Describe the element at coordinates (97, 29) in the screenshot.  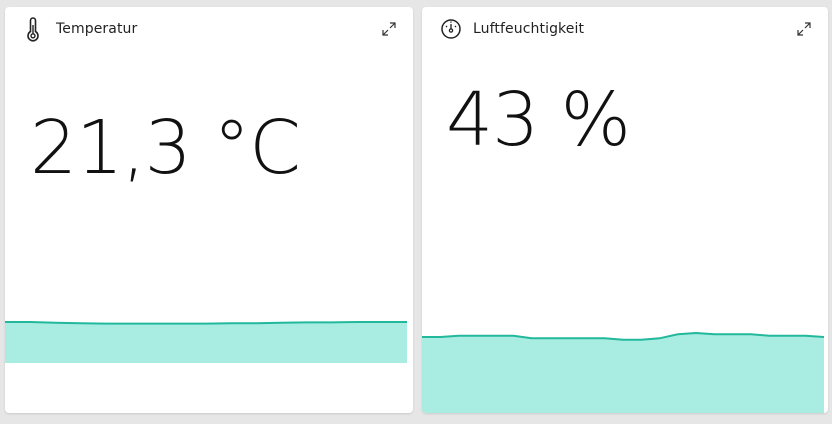
I see `temperature-card-title: Temperatur` at that location.